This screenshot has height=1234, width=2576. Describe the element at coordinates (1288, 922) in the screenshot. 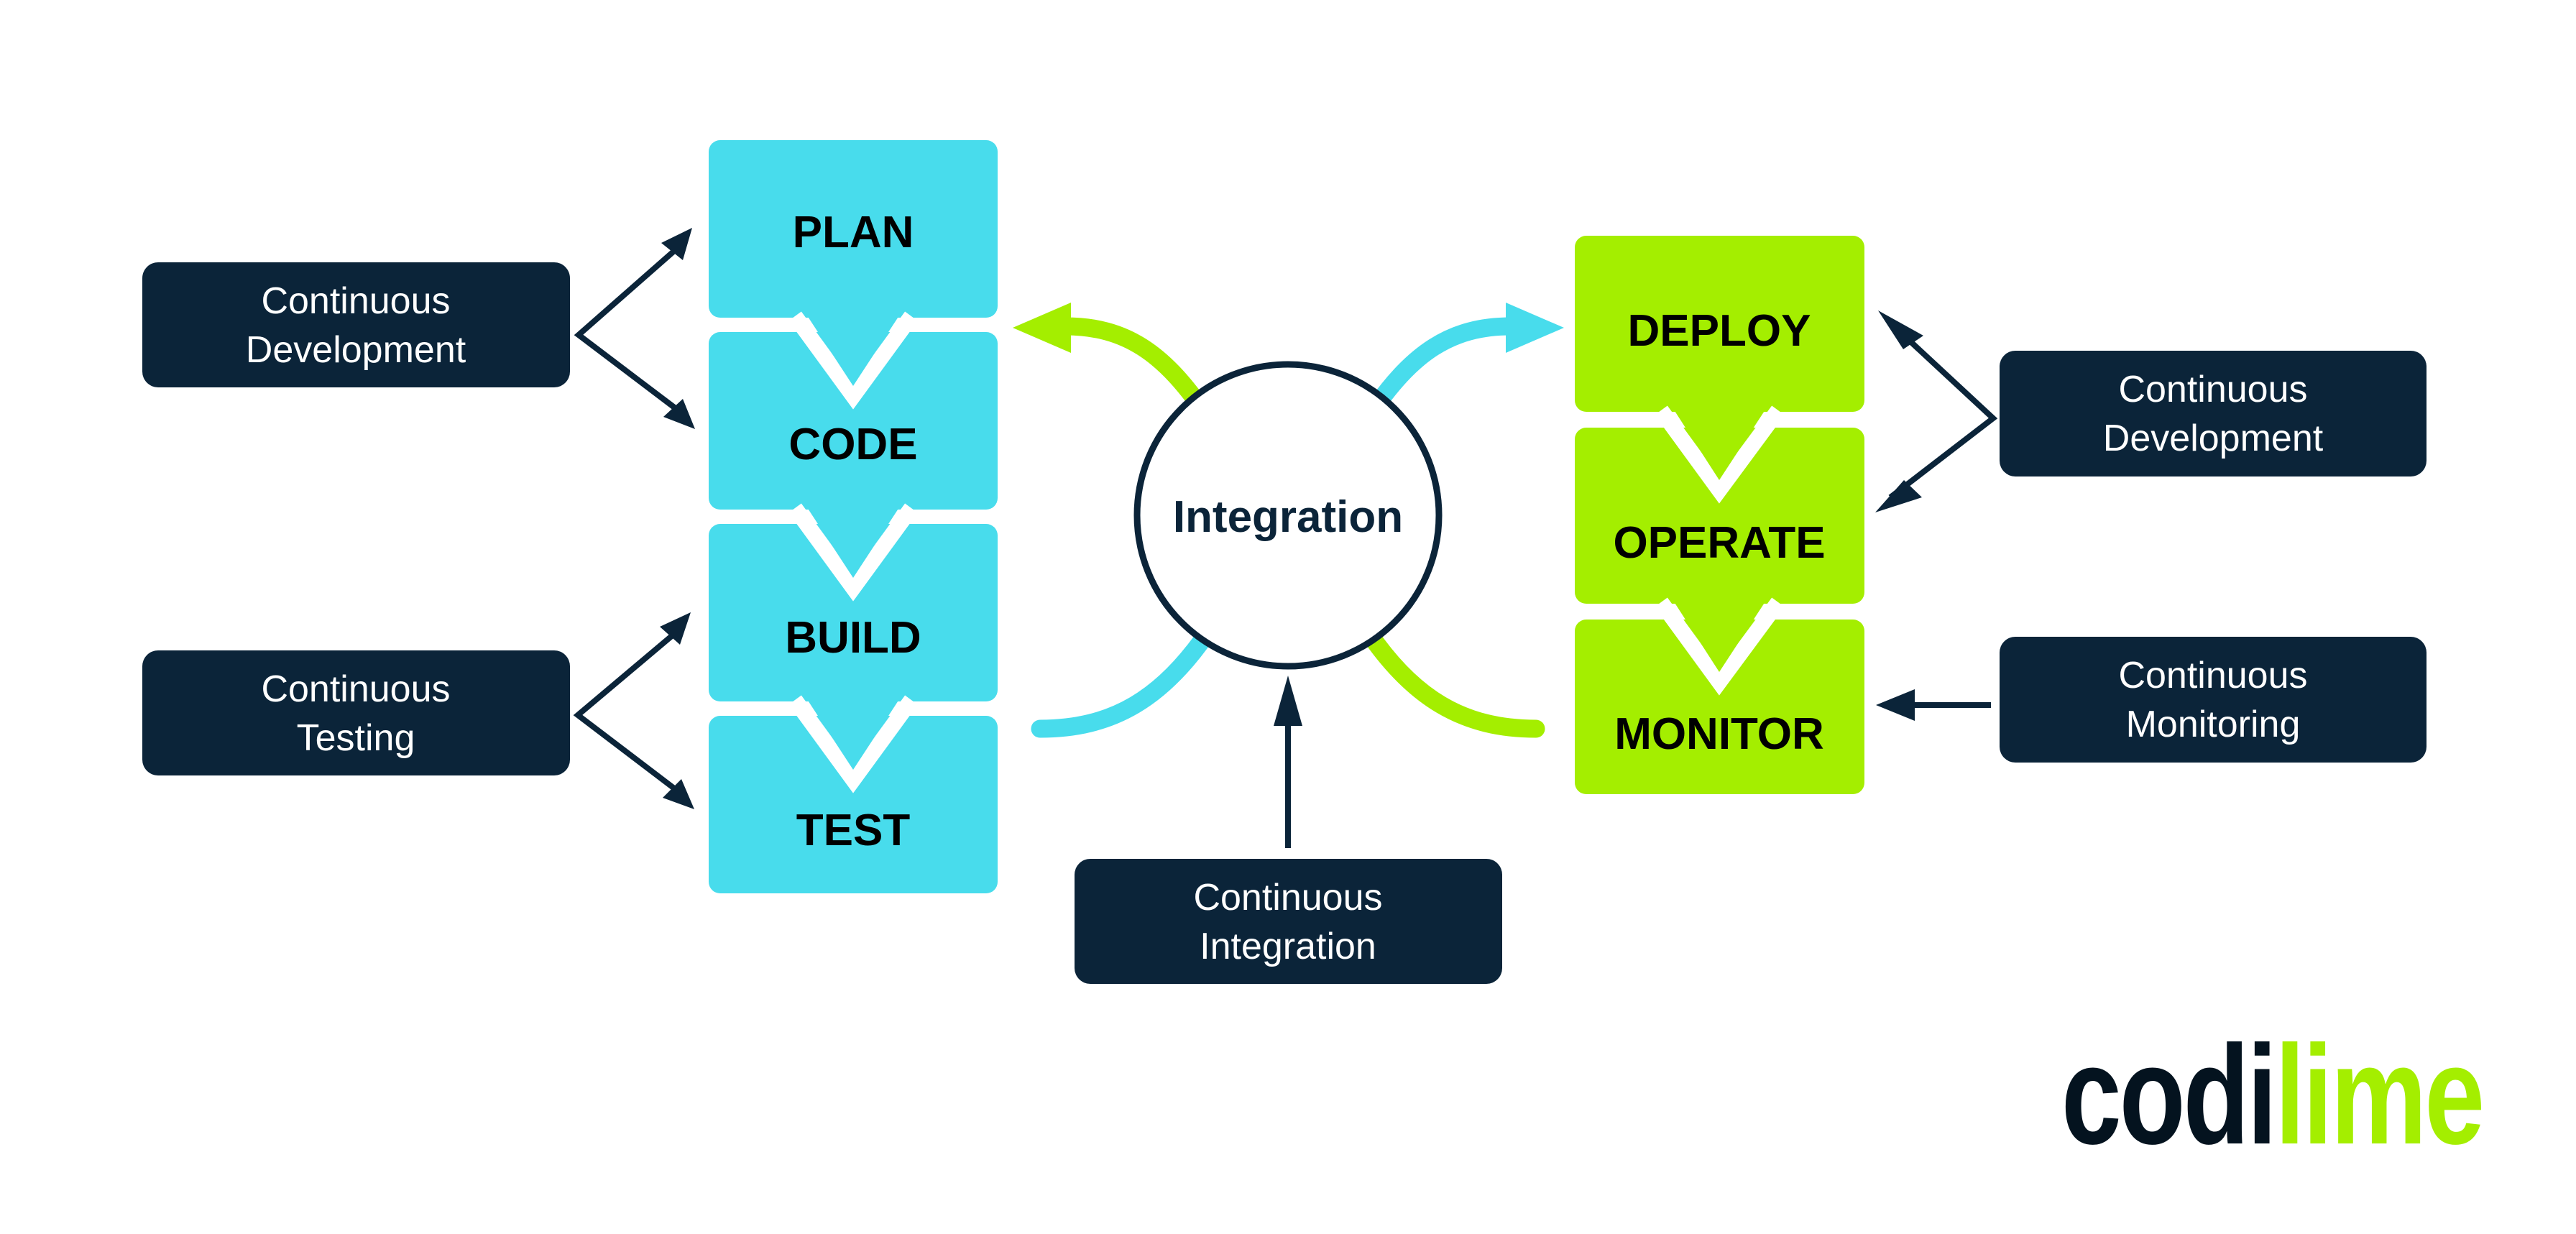

I see `practice-integration: Continuous Integration` at that location.